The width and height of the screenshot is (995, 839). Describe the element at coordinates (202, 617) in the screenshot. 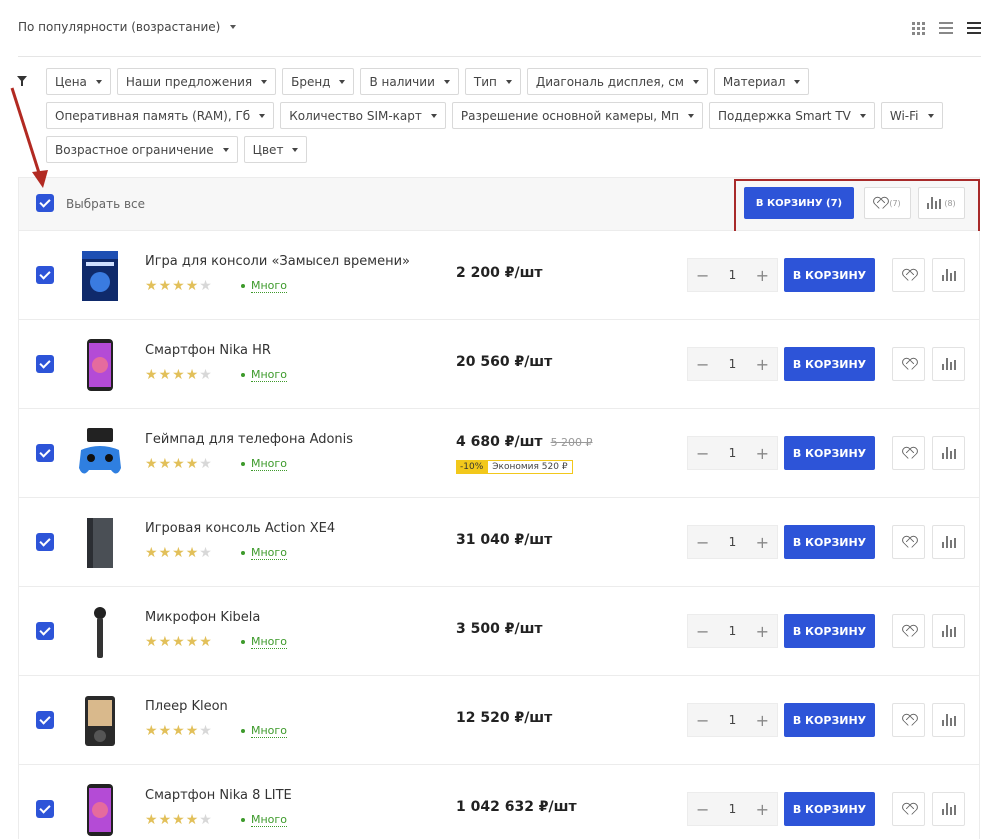

I see `product-name: Микрофон Kibela` at that location.